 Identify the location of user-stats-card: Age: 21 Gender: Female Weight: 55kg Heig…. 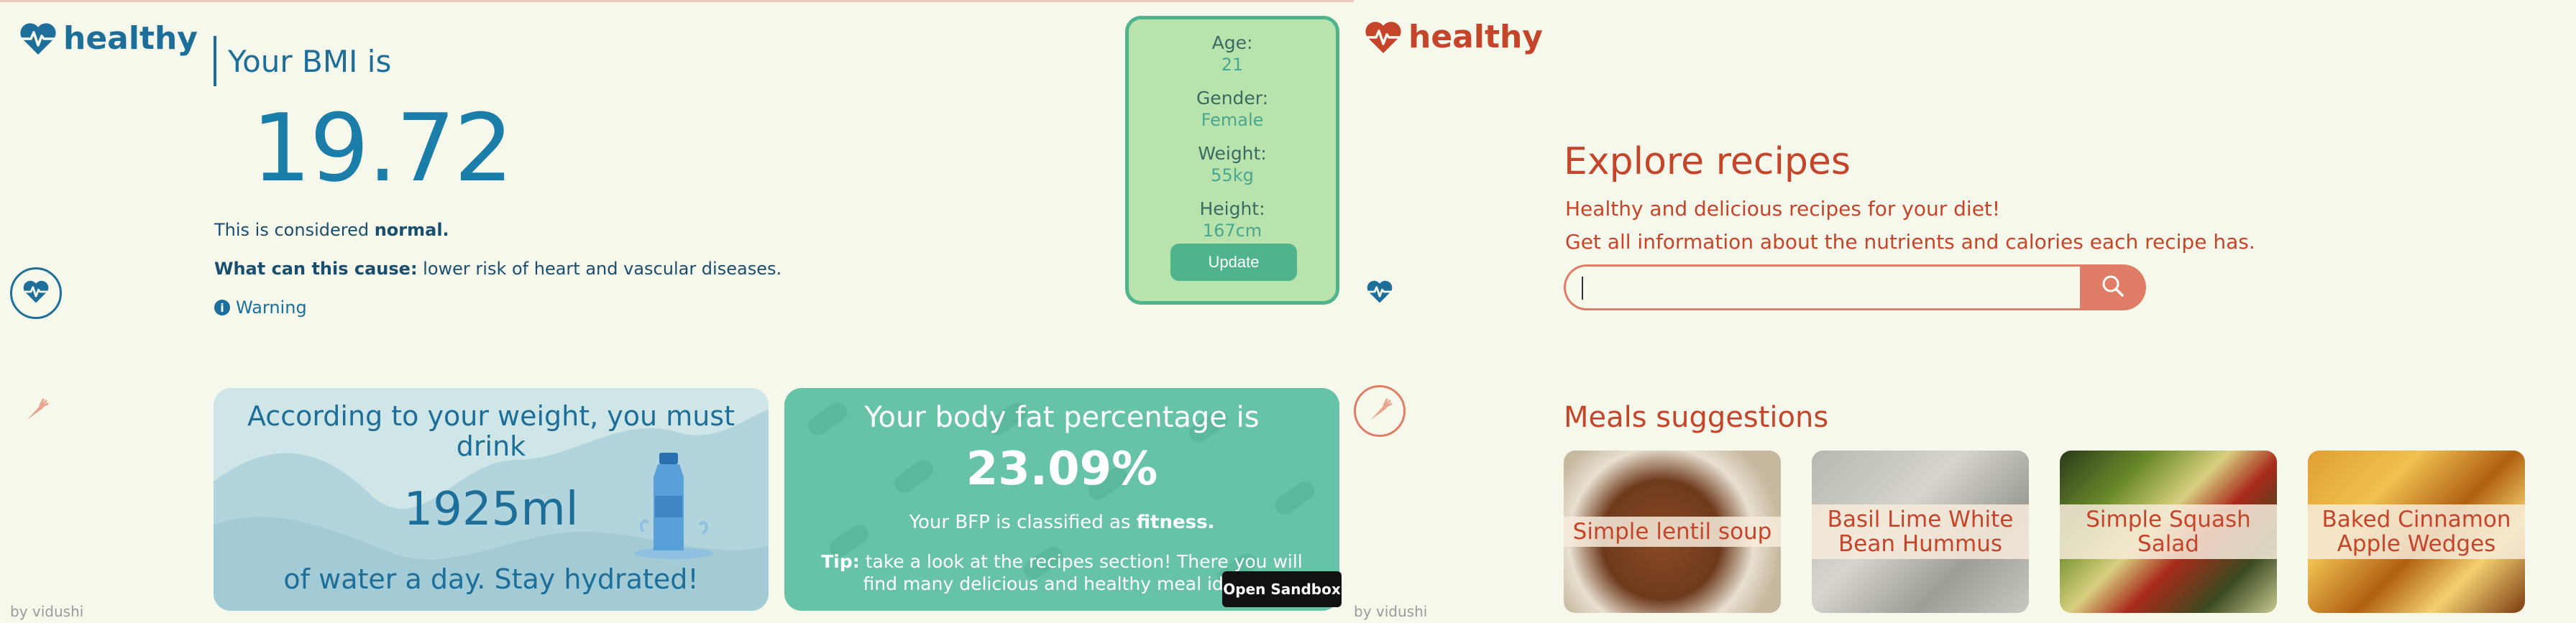
(1232, 160).